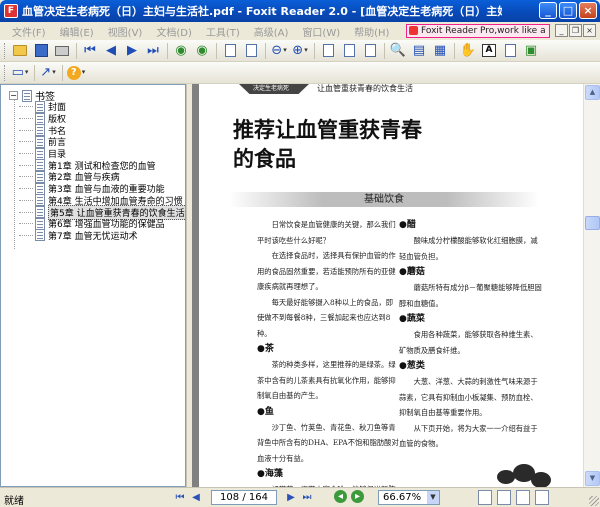 This screenshot has width=600, height=507. I want to click on print-icon, so click(62, 51).